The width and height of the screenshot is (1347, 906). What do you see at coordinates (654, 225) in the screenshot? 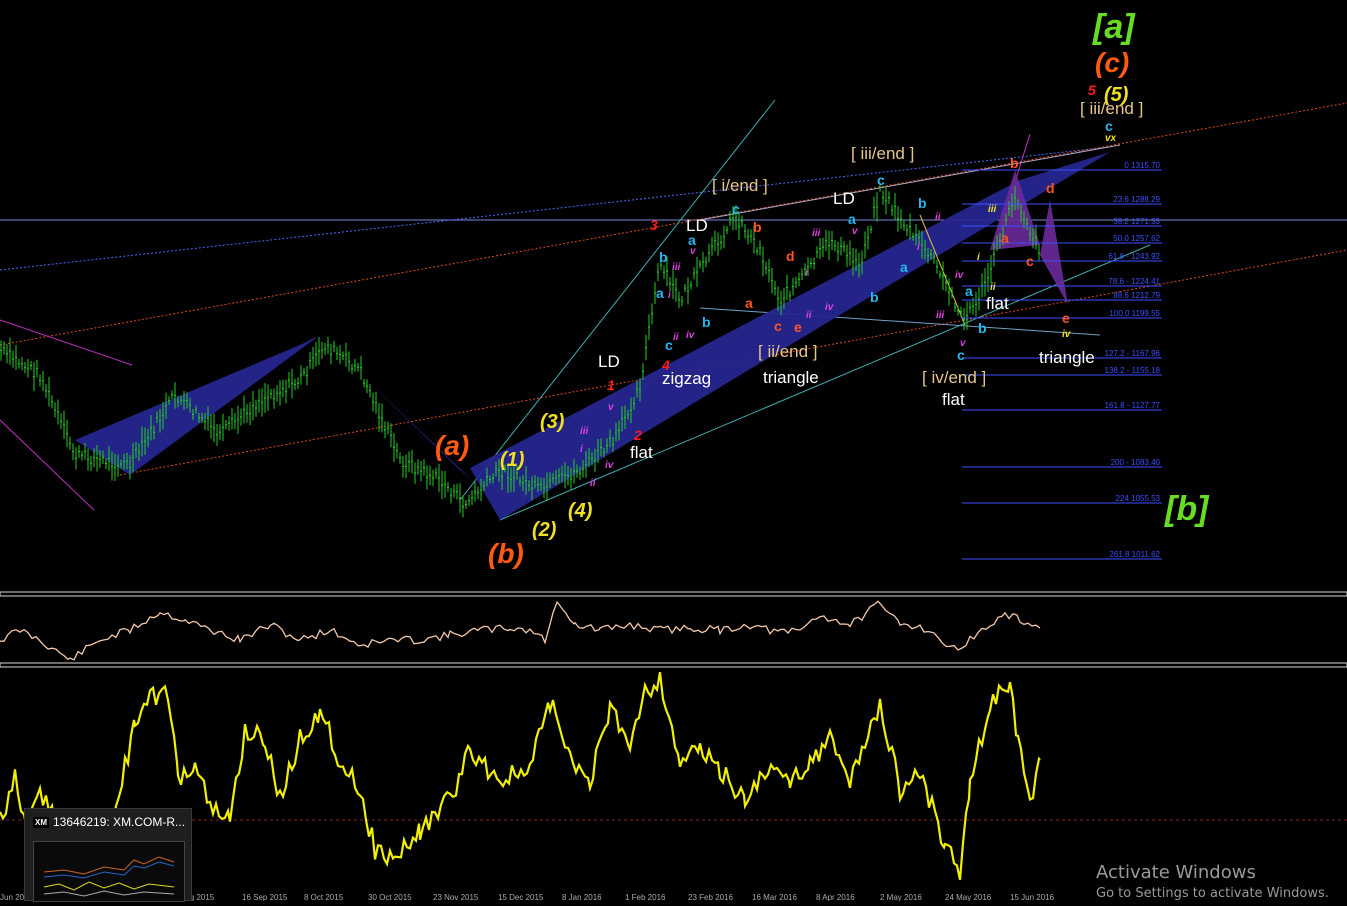
I see `wave-label-red-3: 3` at bounding box center [654, 225].